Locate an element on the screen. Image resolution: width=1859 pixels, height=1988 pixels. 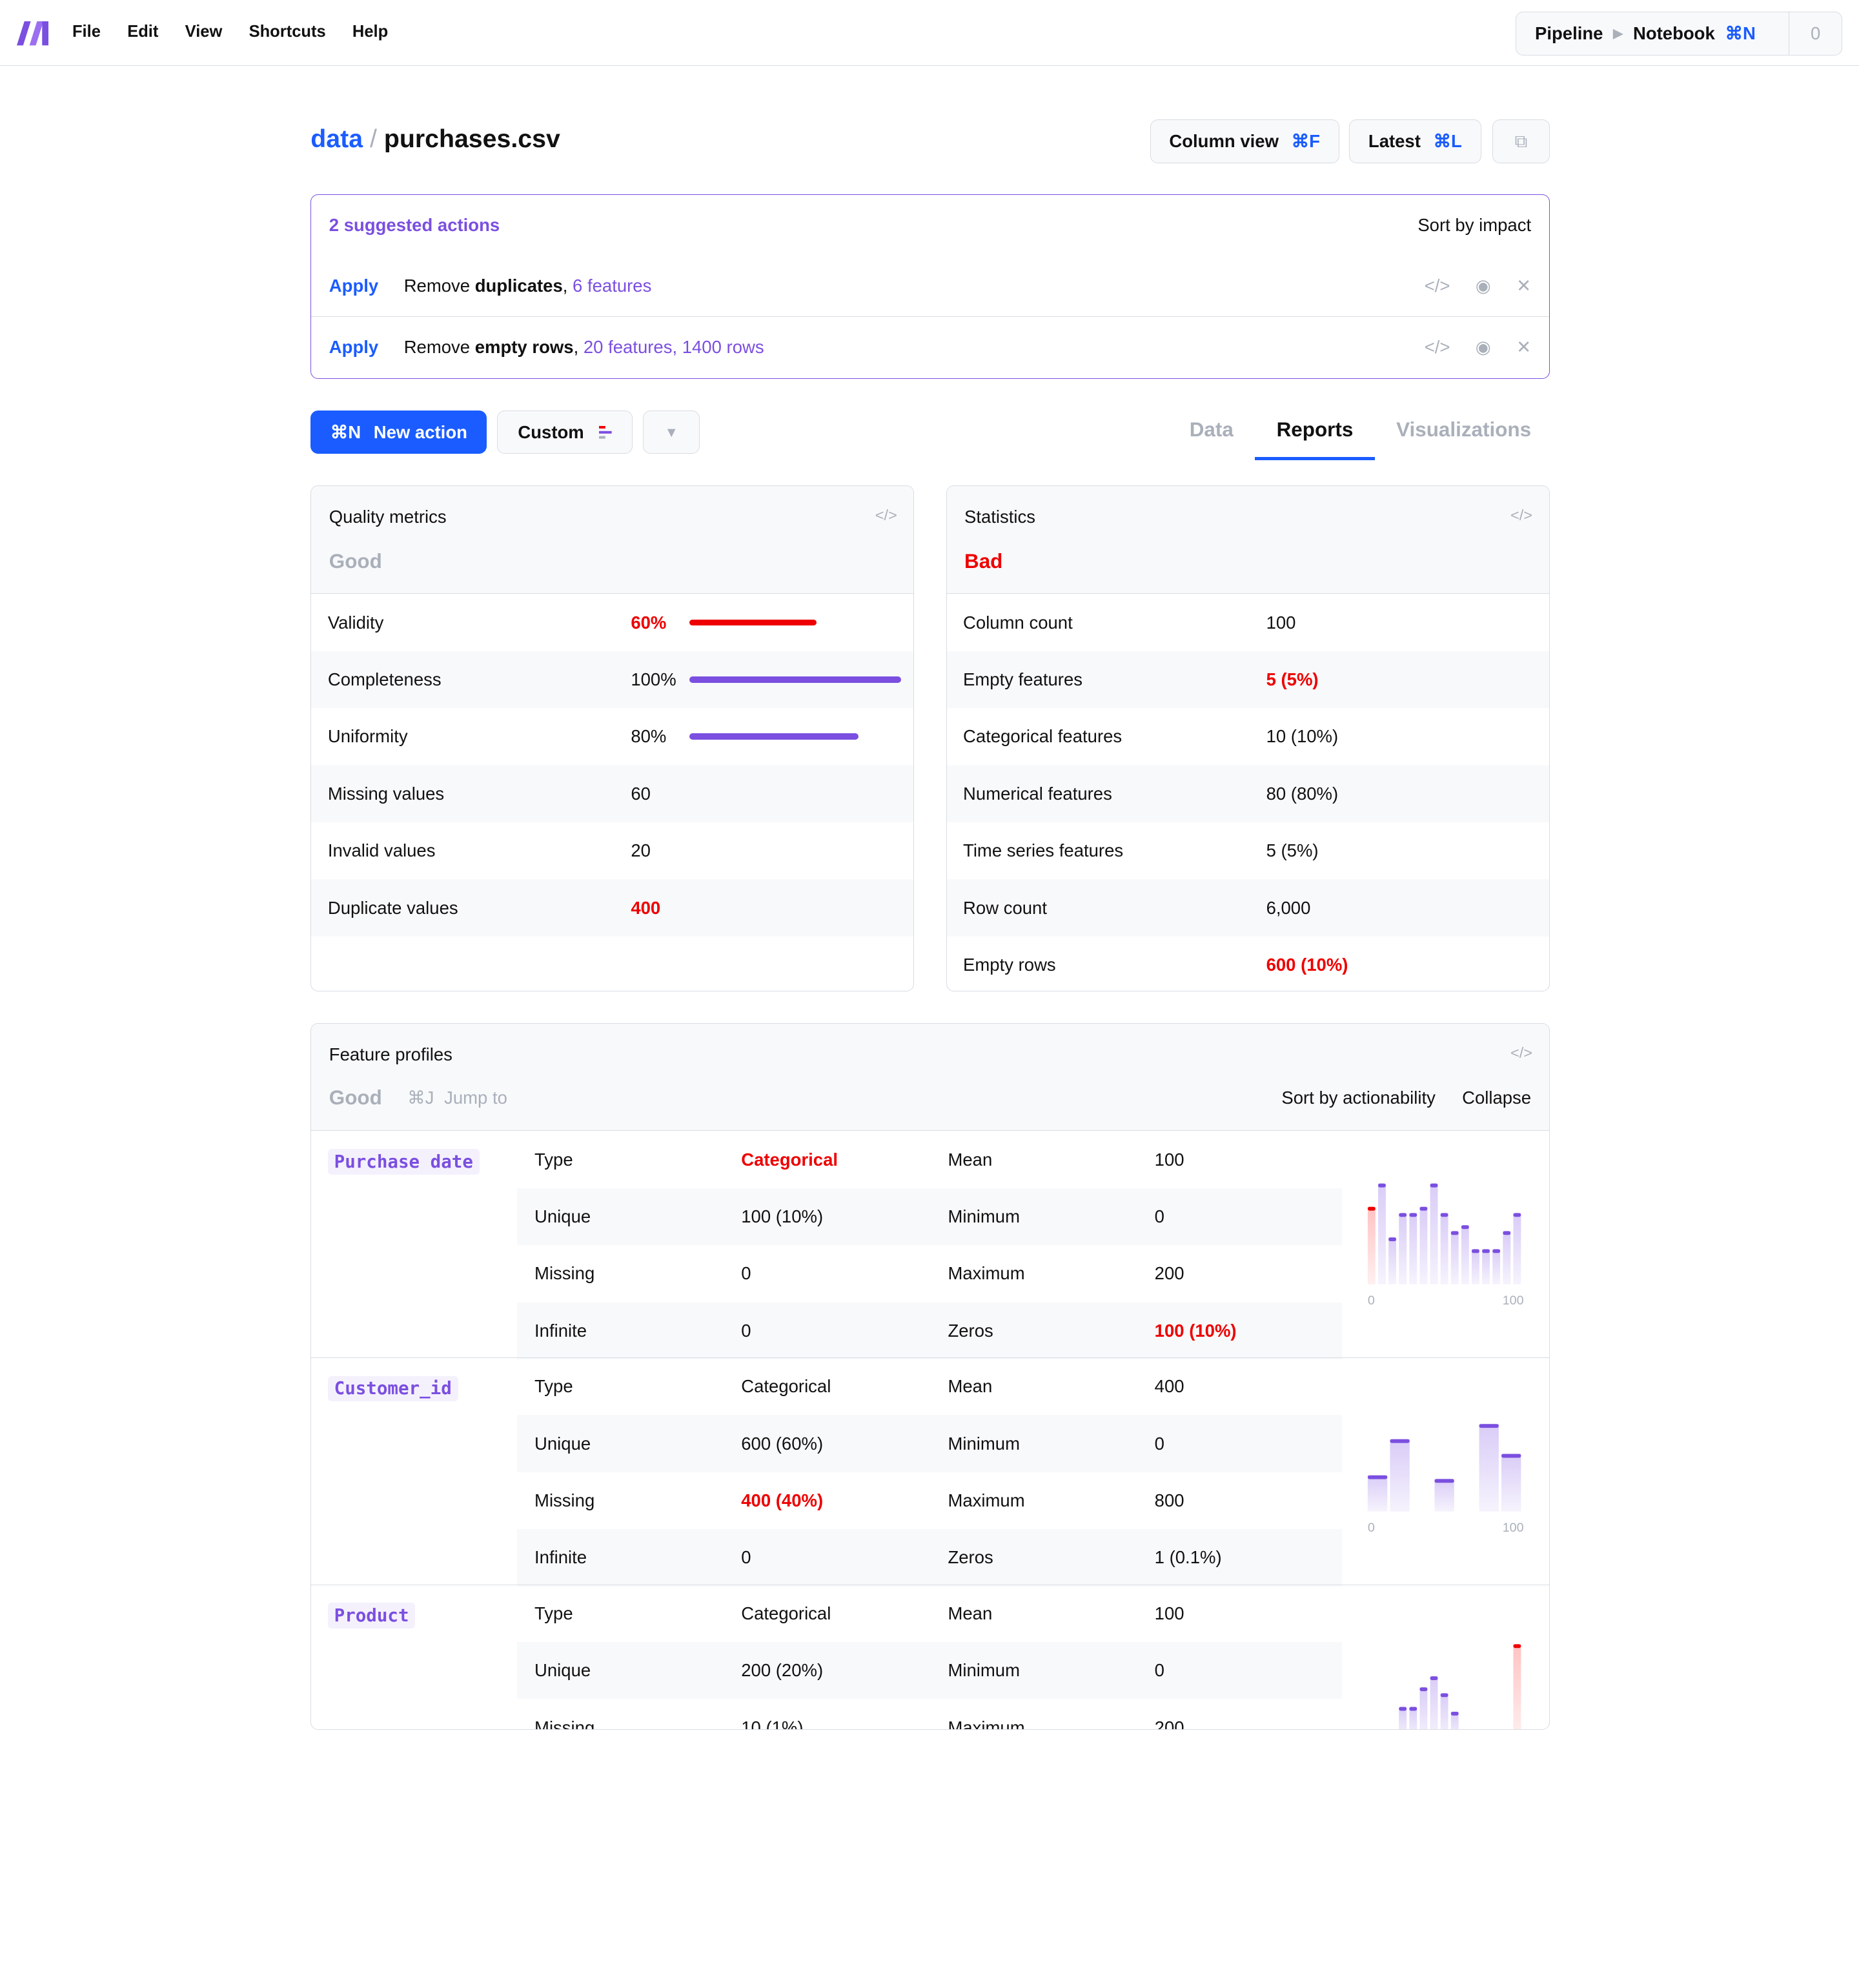
pipeline-link: Pipeline is located at coordinates (1569, 33).